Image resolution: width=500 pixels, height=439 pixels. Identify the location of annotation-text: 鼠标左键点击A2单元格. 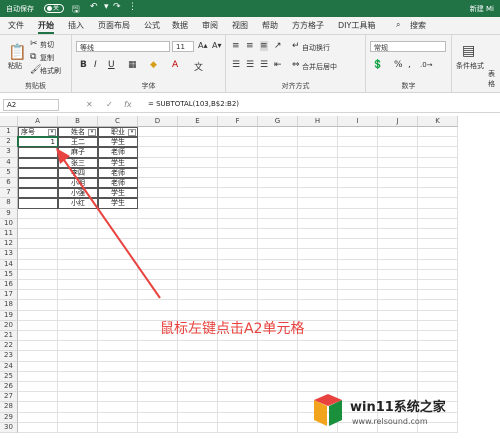
(232, 329).